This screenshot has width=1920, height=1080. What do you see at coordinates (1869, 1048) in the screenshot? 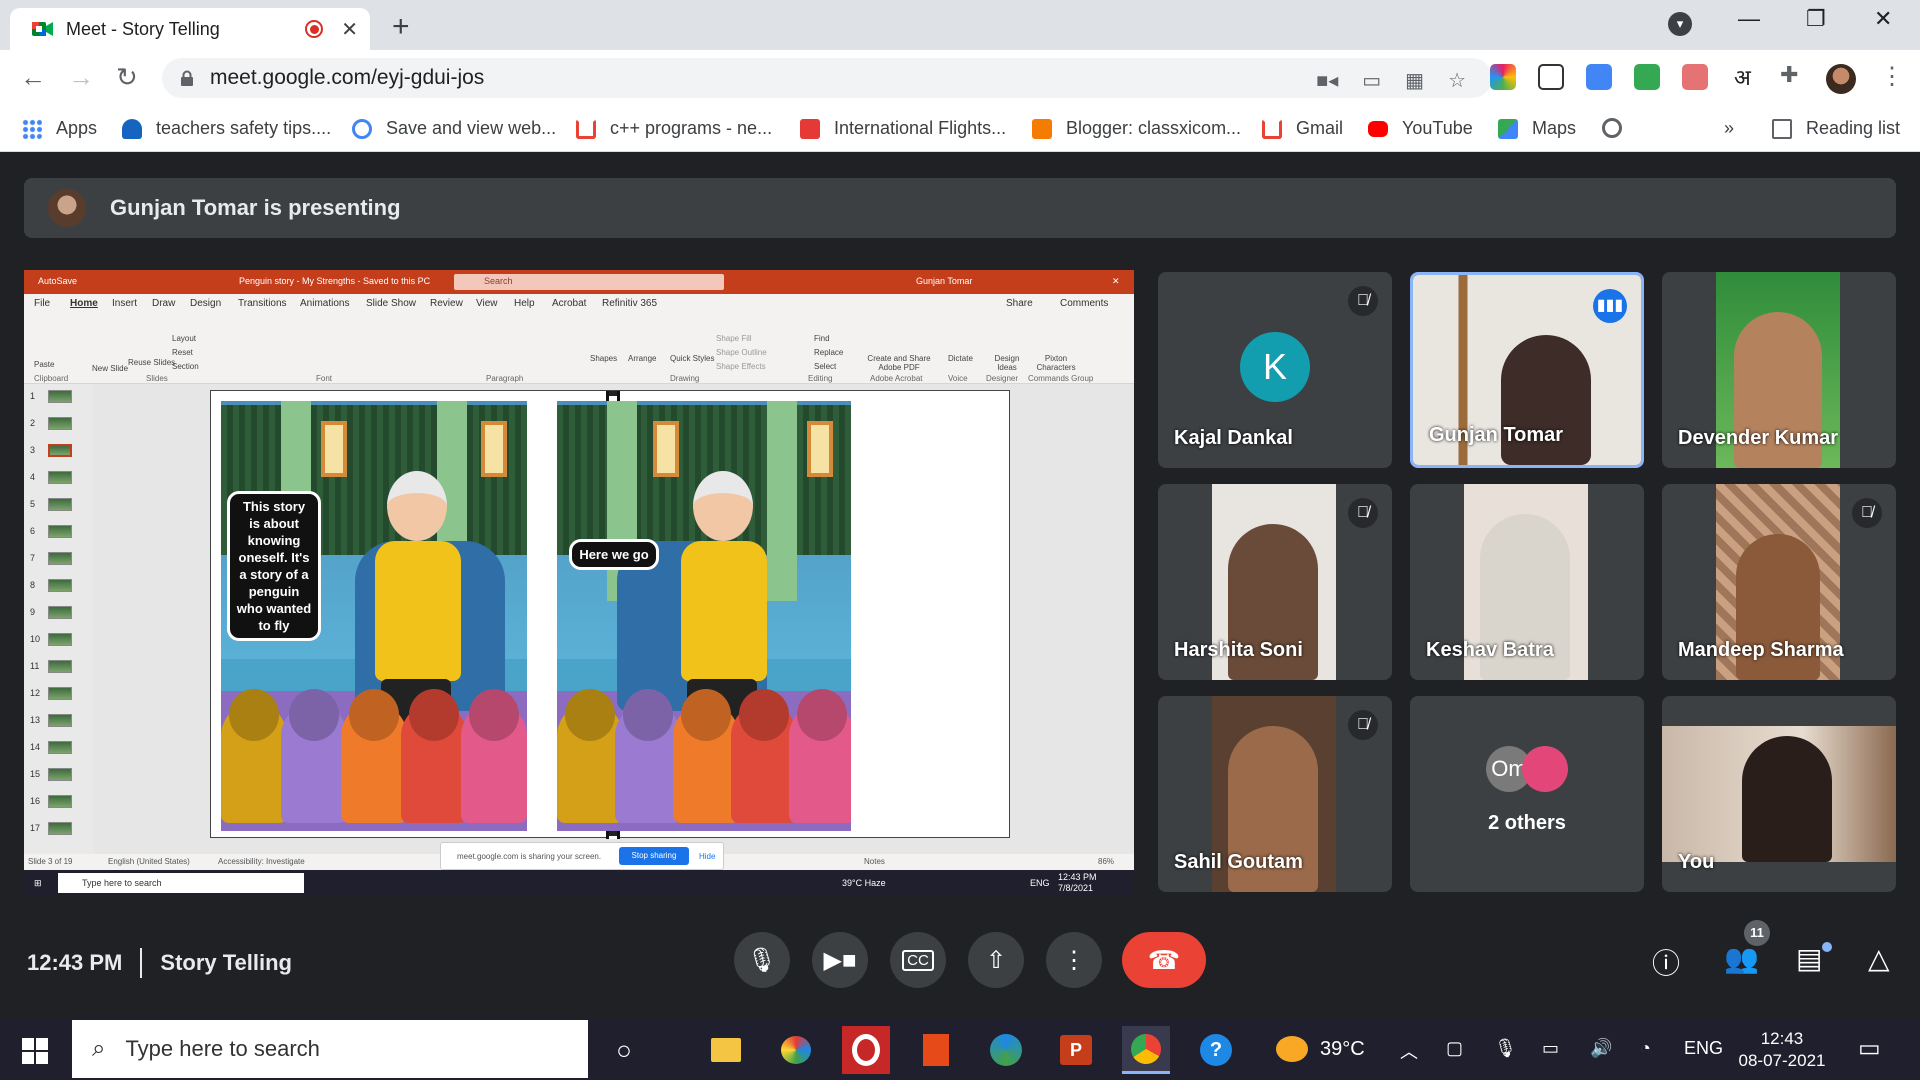
I see `notifications-icon: ▭` at bounding box center [1869, 1048].